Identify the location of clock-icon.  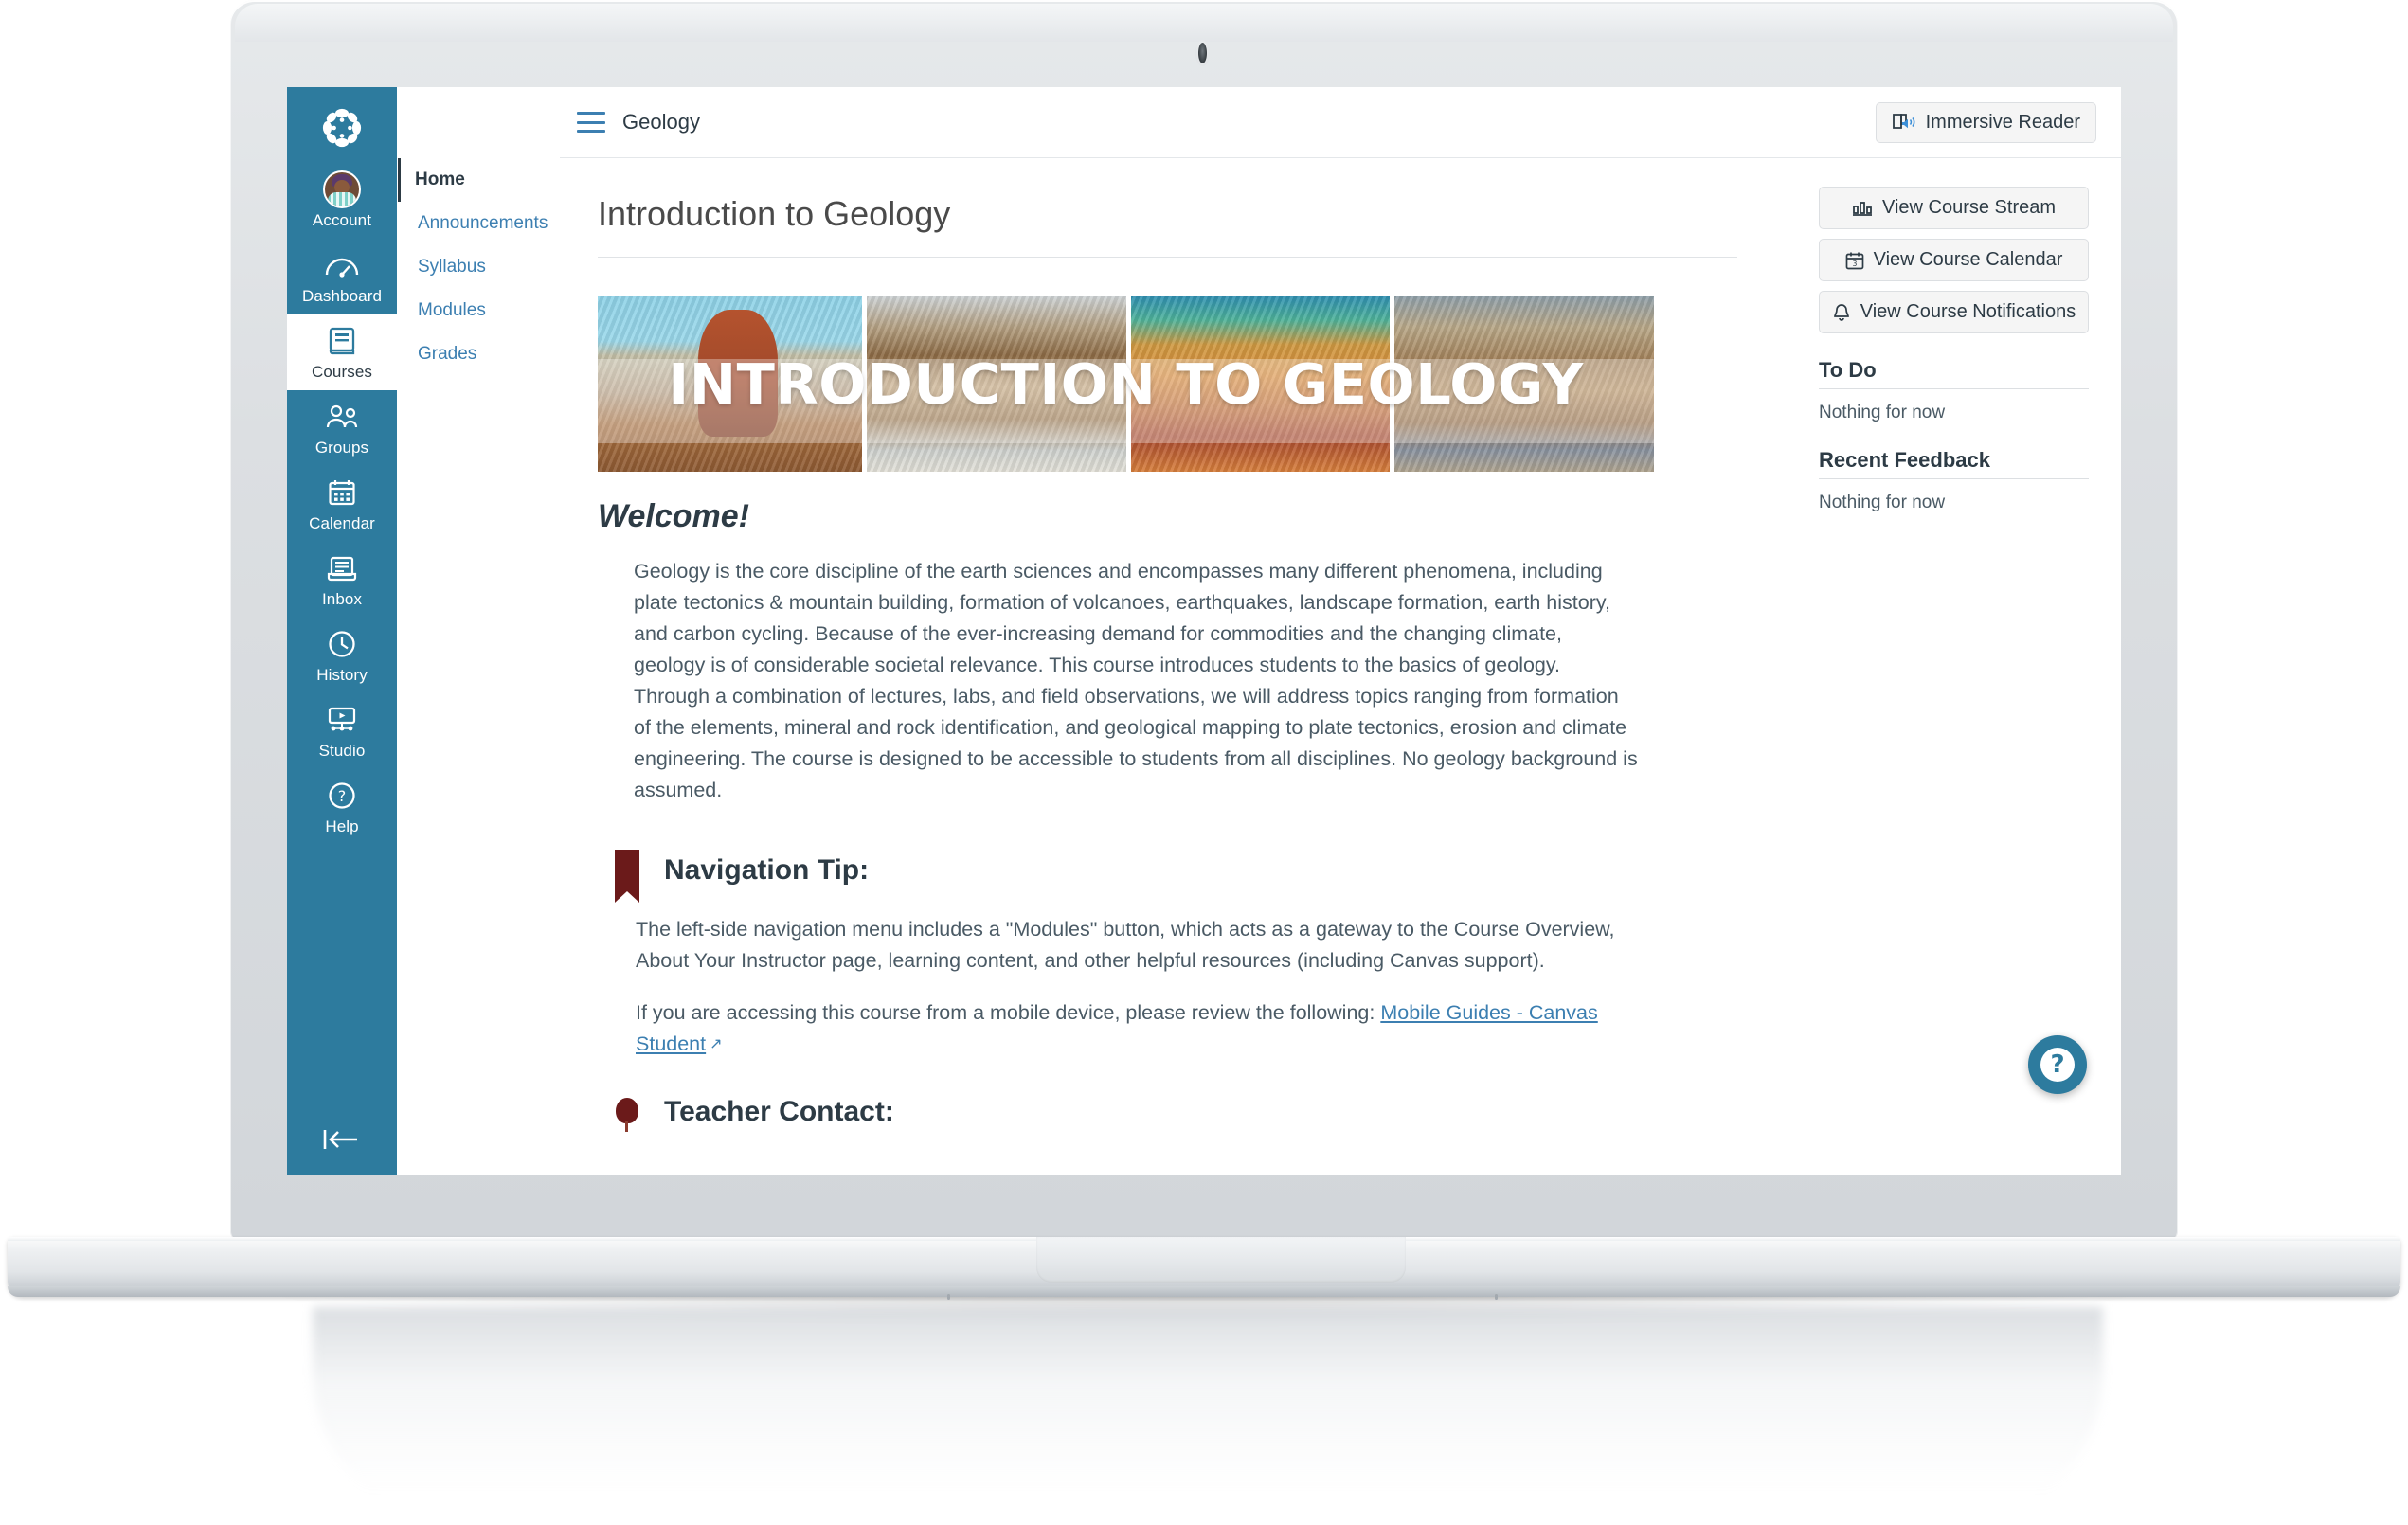
(342, 644).